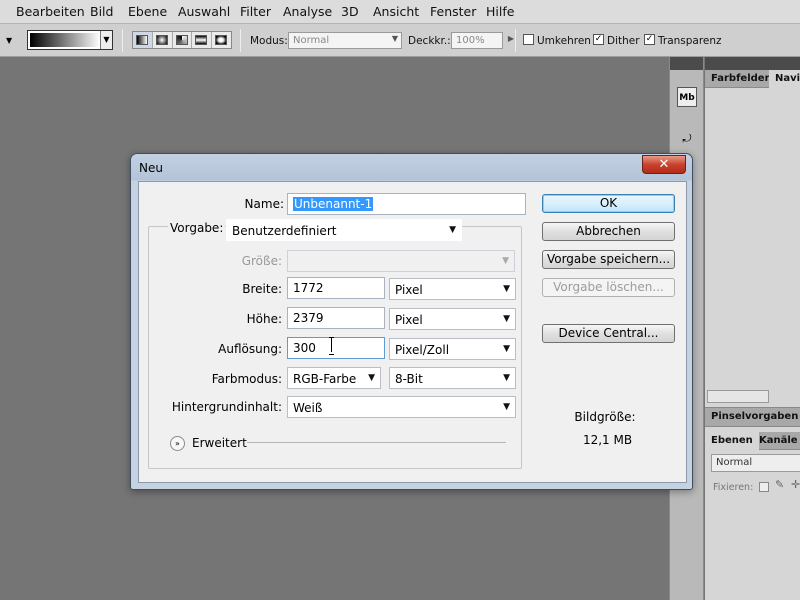  What do you see at coordinates (664, 164) in the screenshot?
I see `close-button: ✕` at bounding box center [664, 164].